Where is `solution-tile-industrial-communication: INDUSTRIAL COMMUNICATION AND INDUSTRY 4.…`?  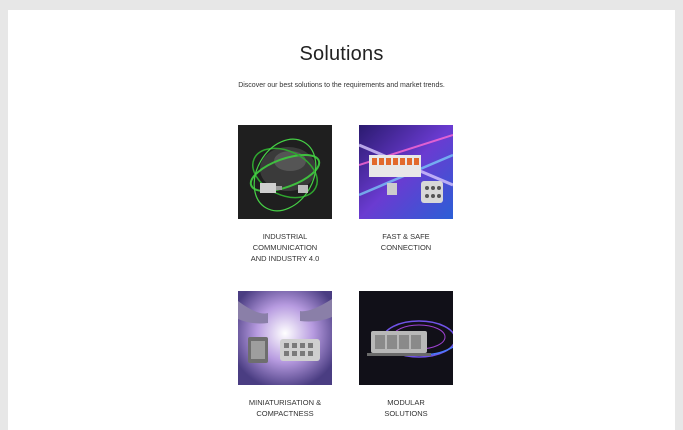
solution-tile-industrial-communication: INDUSTRIAL COMMUNICATION AND INDUSTRY 4.… is located at coordinates (285, 194).